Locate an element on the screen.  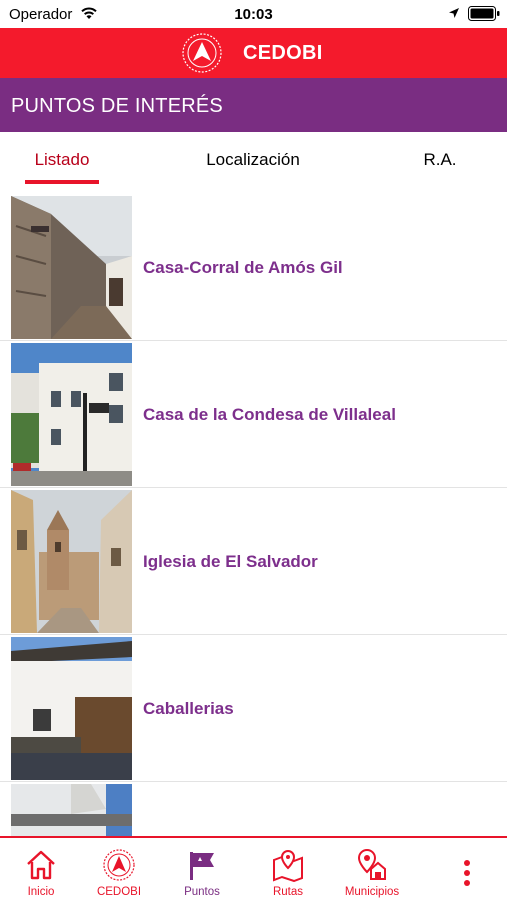
point-title: Iglesia de El Salvador is located at coordinates (230, 561).